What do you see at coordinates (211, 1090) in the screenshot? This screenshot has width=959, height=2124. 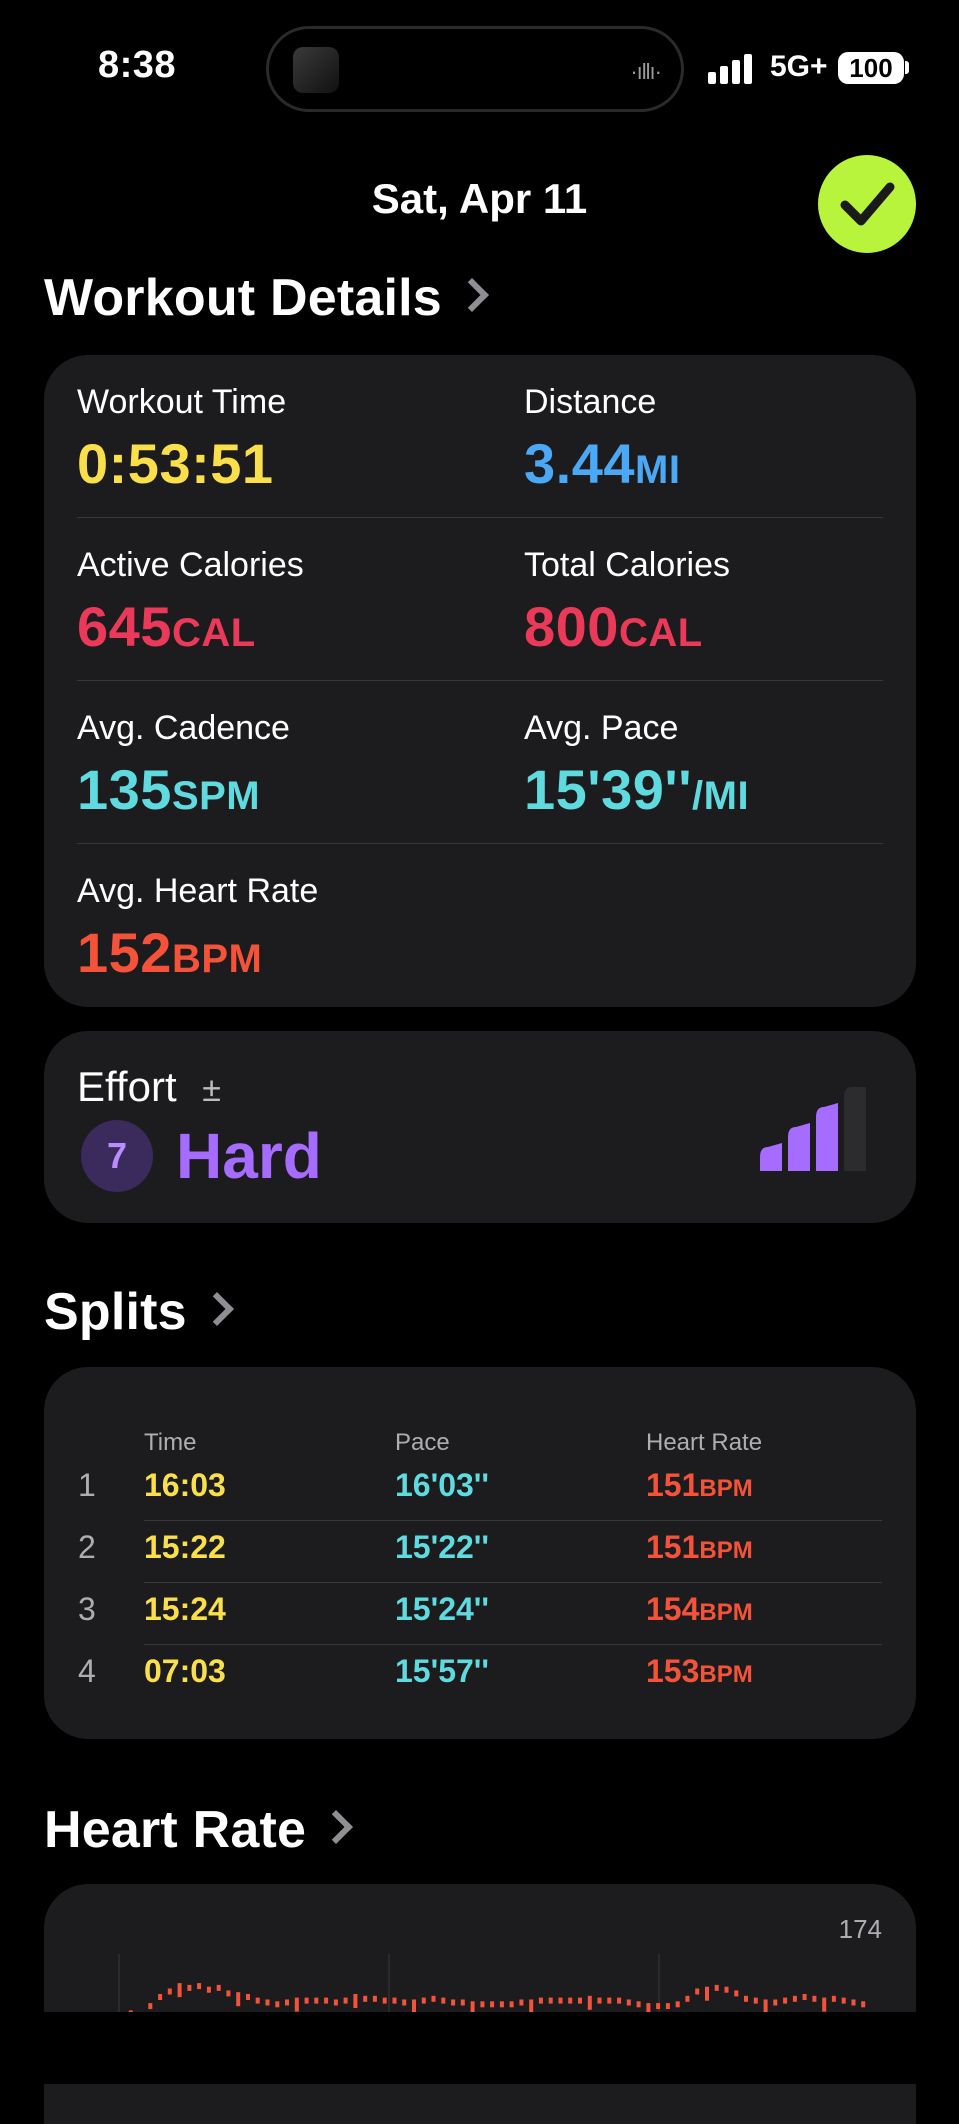 I see `adjust-icon: ±` at bounding box center [211, 1090].